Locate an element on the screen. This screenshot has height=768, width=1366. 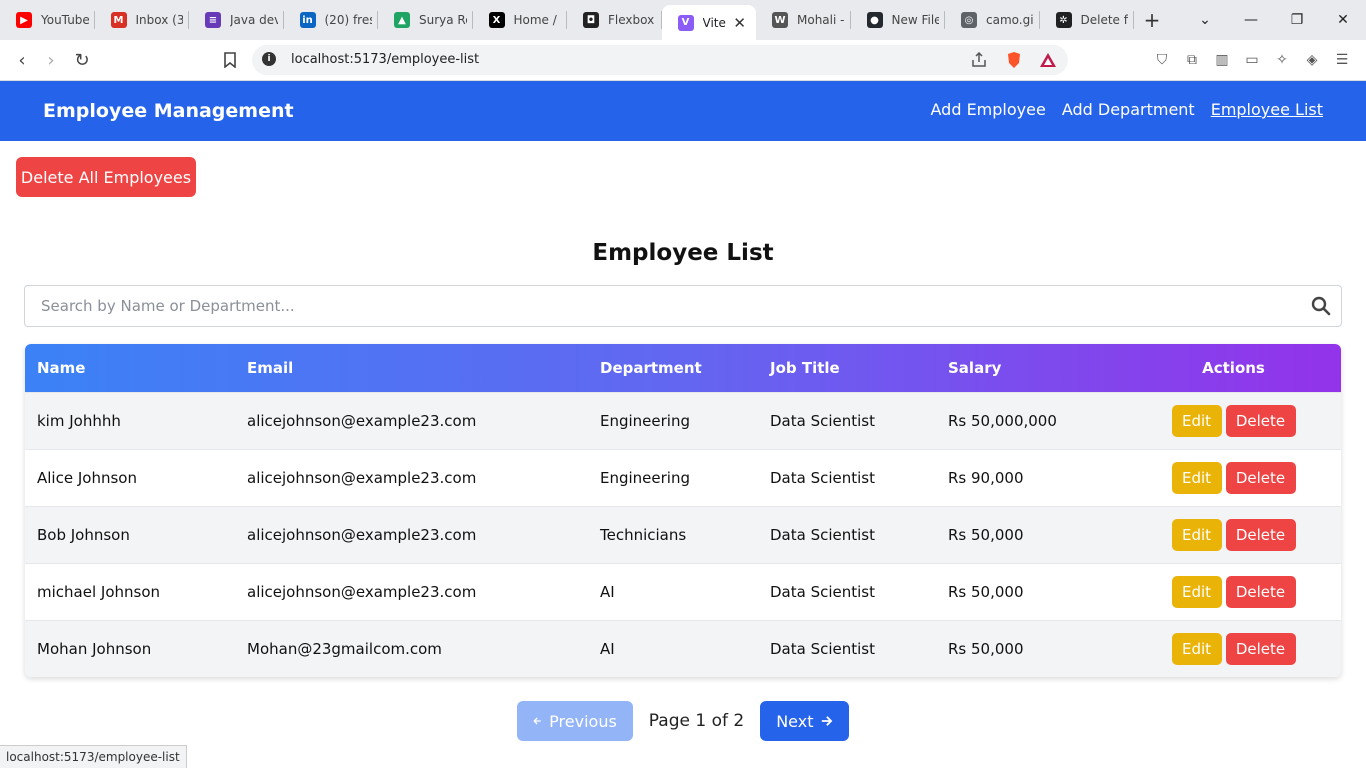
browser-tab: ◎ camo.gi is located at coordinates (992, 20).